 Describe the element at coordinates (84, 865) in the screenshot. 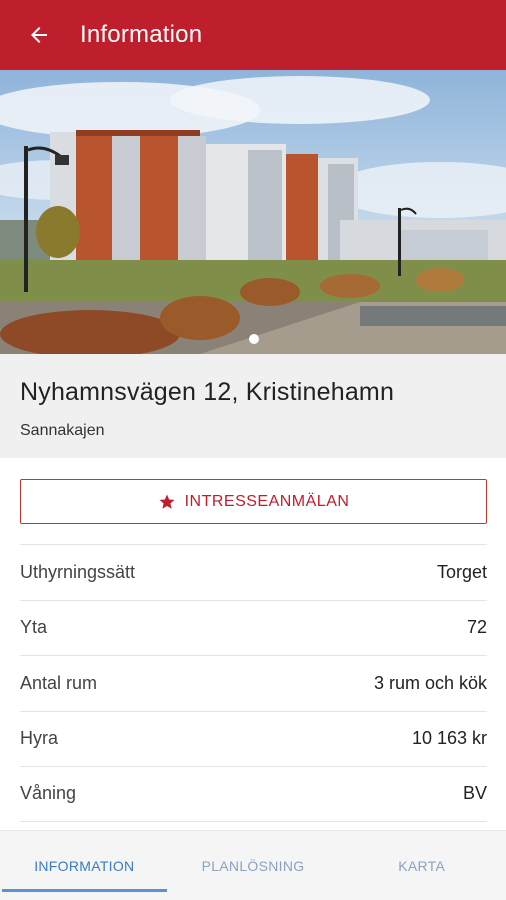

I see `tab-information: INFORMATION` at that location.